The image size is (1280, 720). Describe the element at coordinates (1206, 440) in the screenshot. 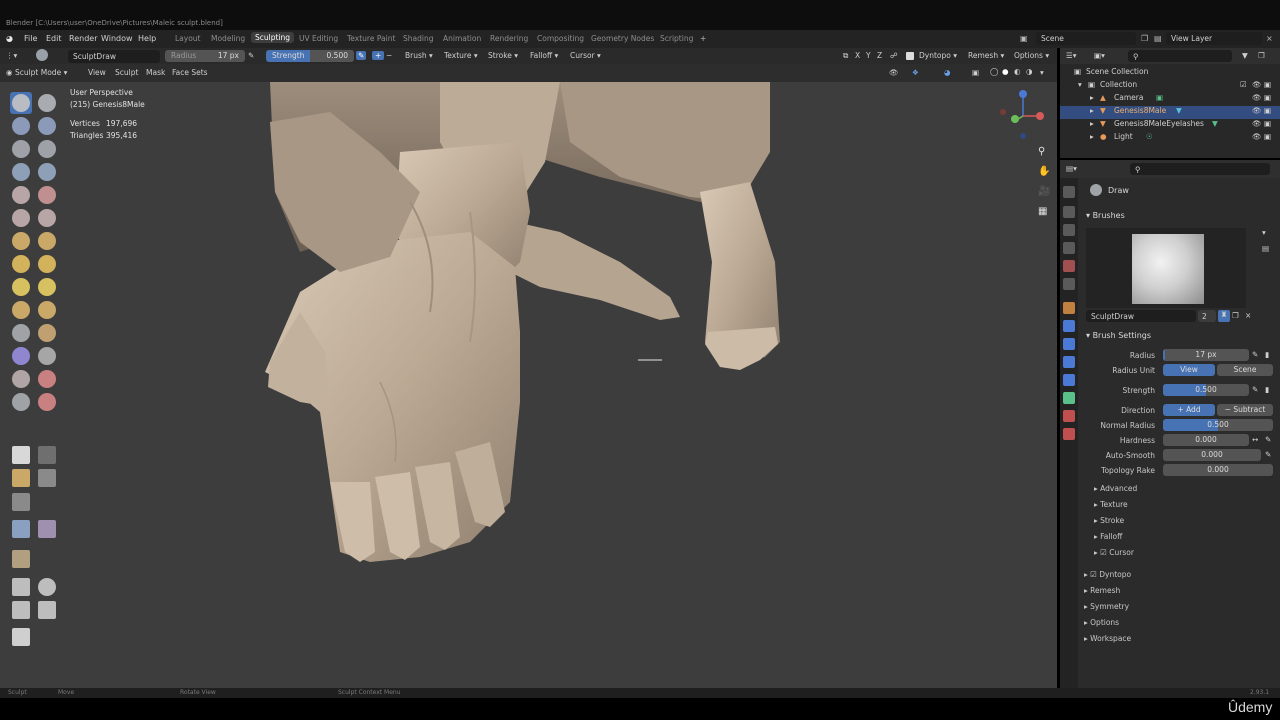

I see `hardness-field: 0.000` at that location.